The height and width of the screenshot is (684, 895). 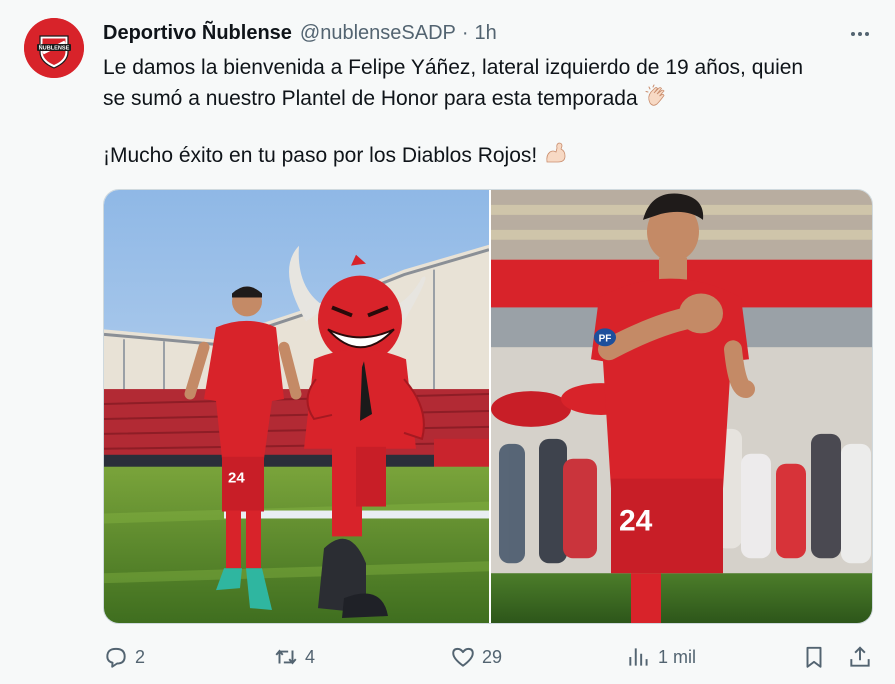 What do you see at coordinates (286, 657) in the screenshot?
I see `repost-icon` at bounding box center [286, 657].